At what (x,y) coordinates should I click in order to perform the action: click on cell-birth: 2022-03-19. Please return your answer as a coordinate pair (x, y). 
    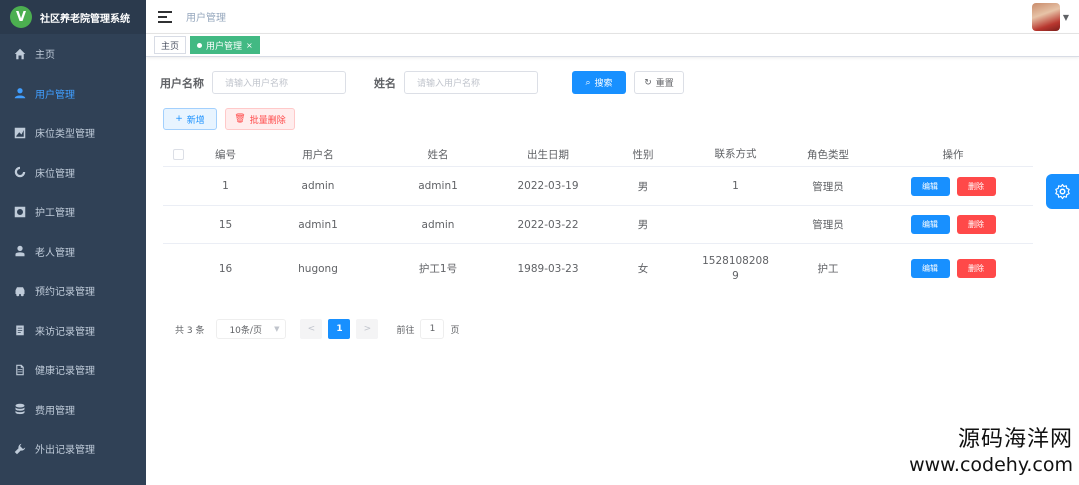
    Looking at the image, I should click on (548, 186).